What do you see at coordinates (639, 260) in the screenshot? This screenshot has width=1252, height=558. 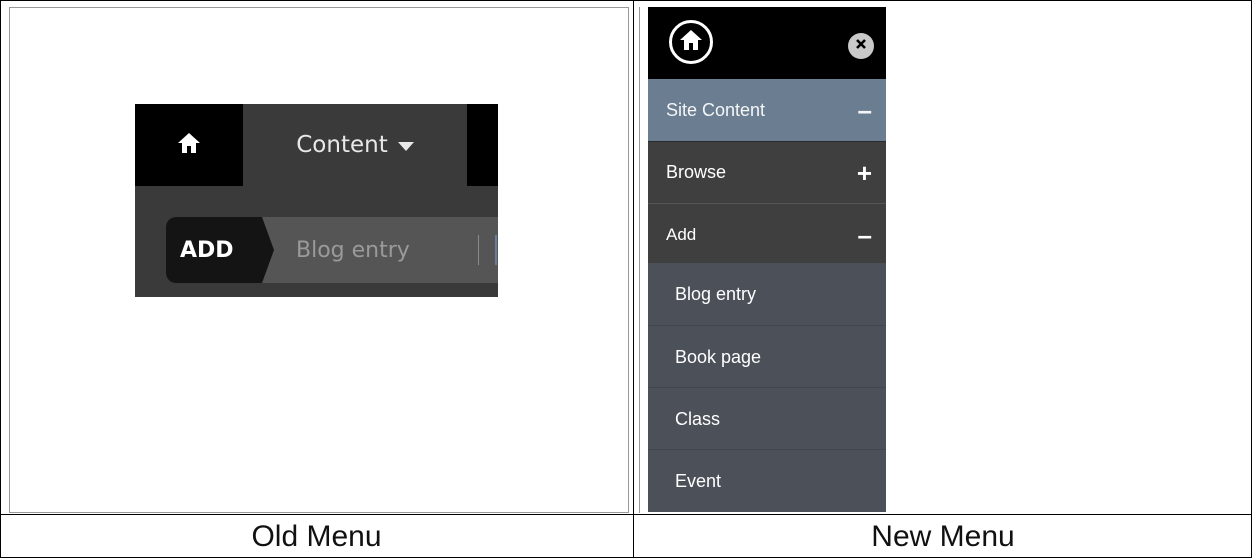 I see `cell-inner-border-new-left` at bounding box center [639, 260].